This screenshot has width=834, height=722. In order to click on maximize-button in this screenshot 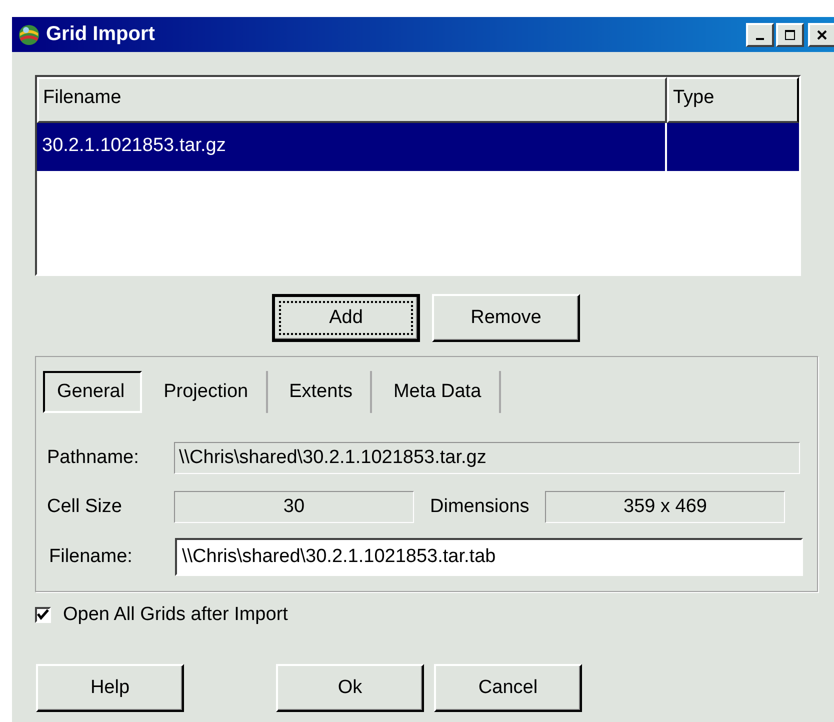, I will do `click(790, 34)`.